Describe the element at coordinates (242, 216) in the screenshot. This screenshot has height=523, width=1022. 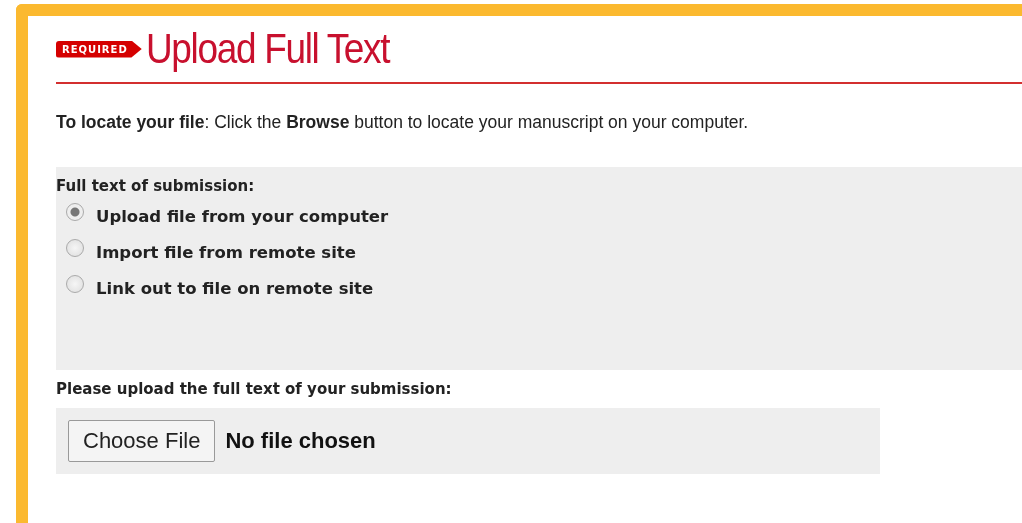
I see `radio-label: Upload file from your computer` at that location.